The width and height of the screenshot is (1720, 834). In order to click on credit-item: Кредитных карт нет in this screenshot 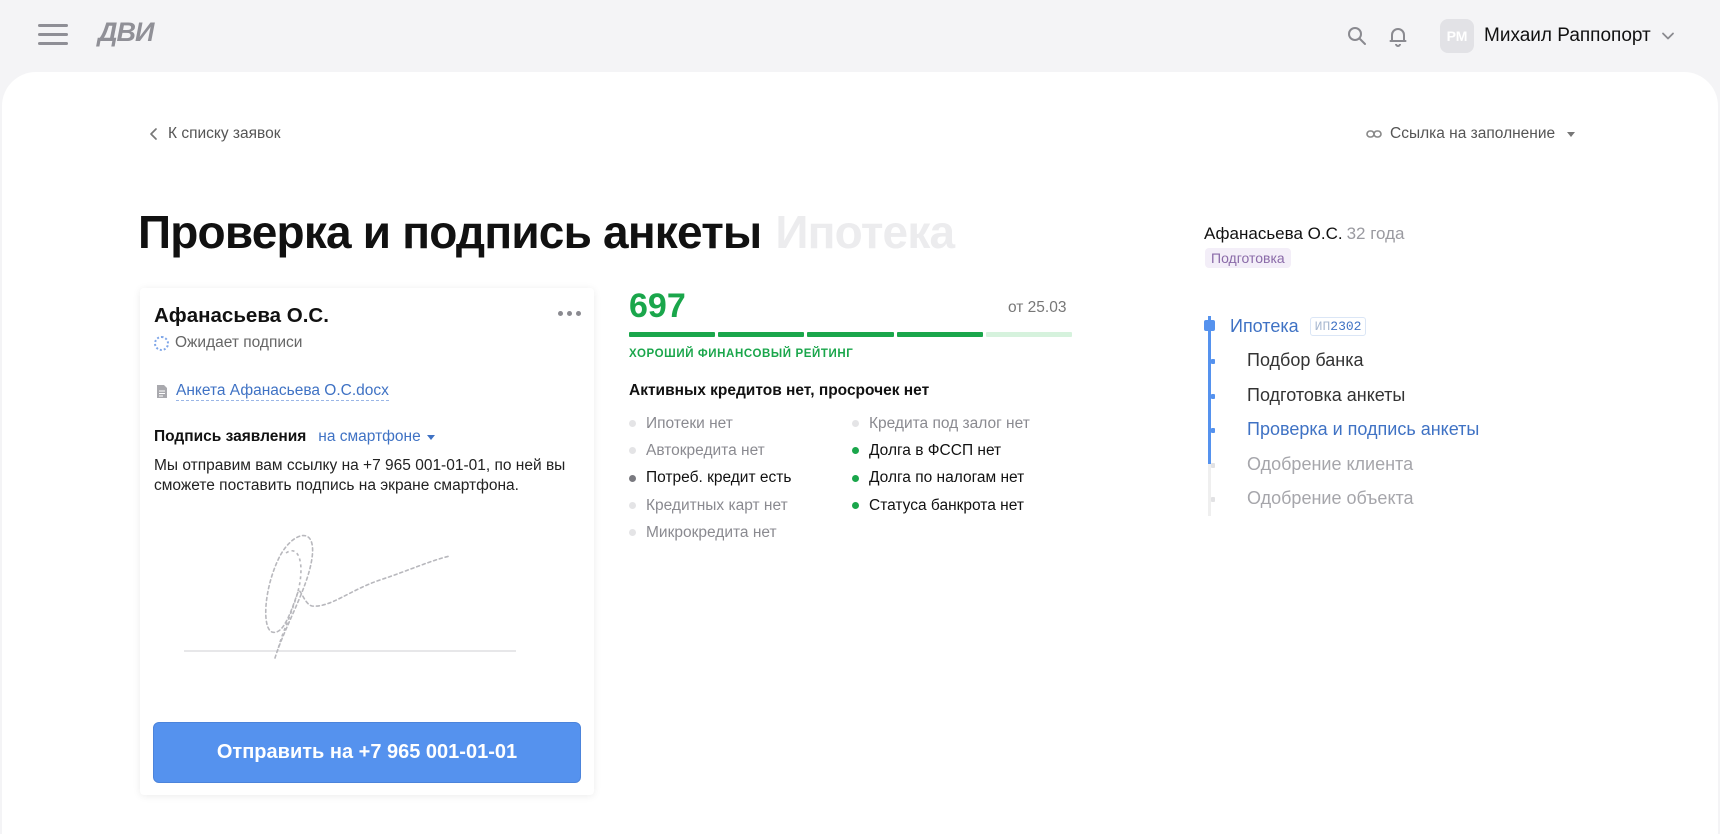, I will do `click(710, 505)`.